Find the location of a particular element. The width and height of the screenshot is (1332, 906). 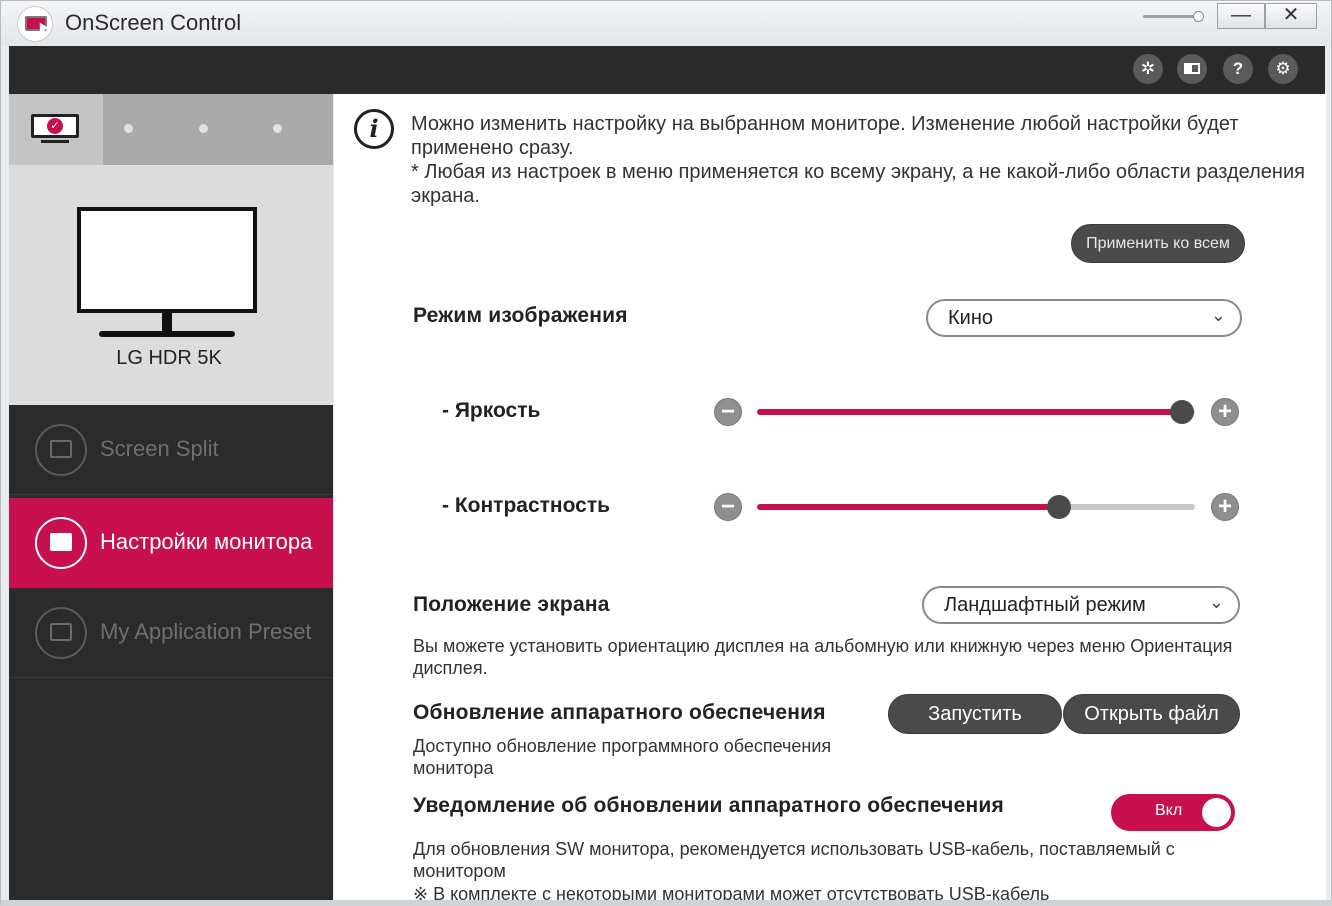

monitor-settings-icon-glyph is located at coordinates (61, 542).